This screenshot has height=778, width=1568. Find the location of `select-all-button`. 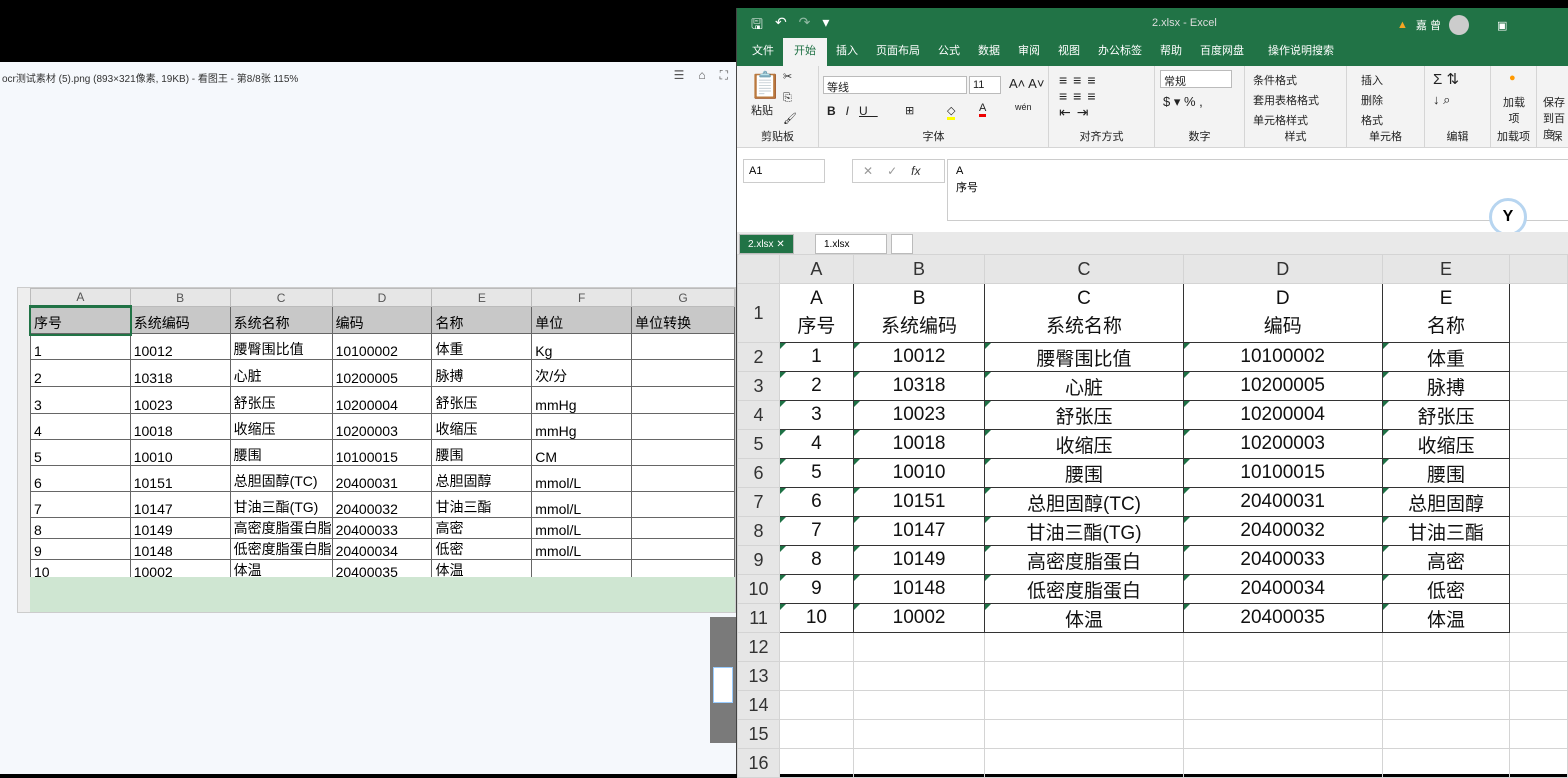

select-all-button is located at coordinates (758, 269).